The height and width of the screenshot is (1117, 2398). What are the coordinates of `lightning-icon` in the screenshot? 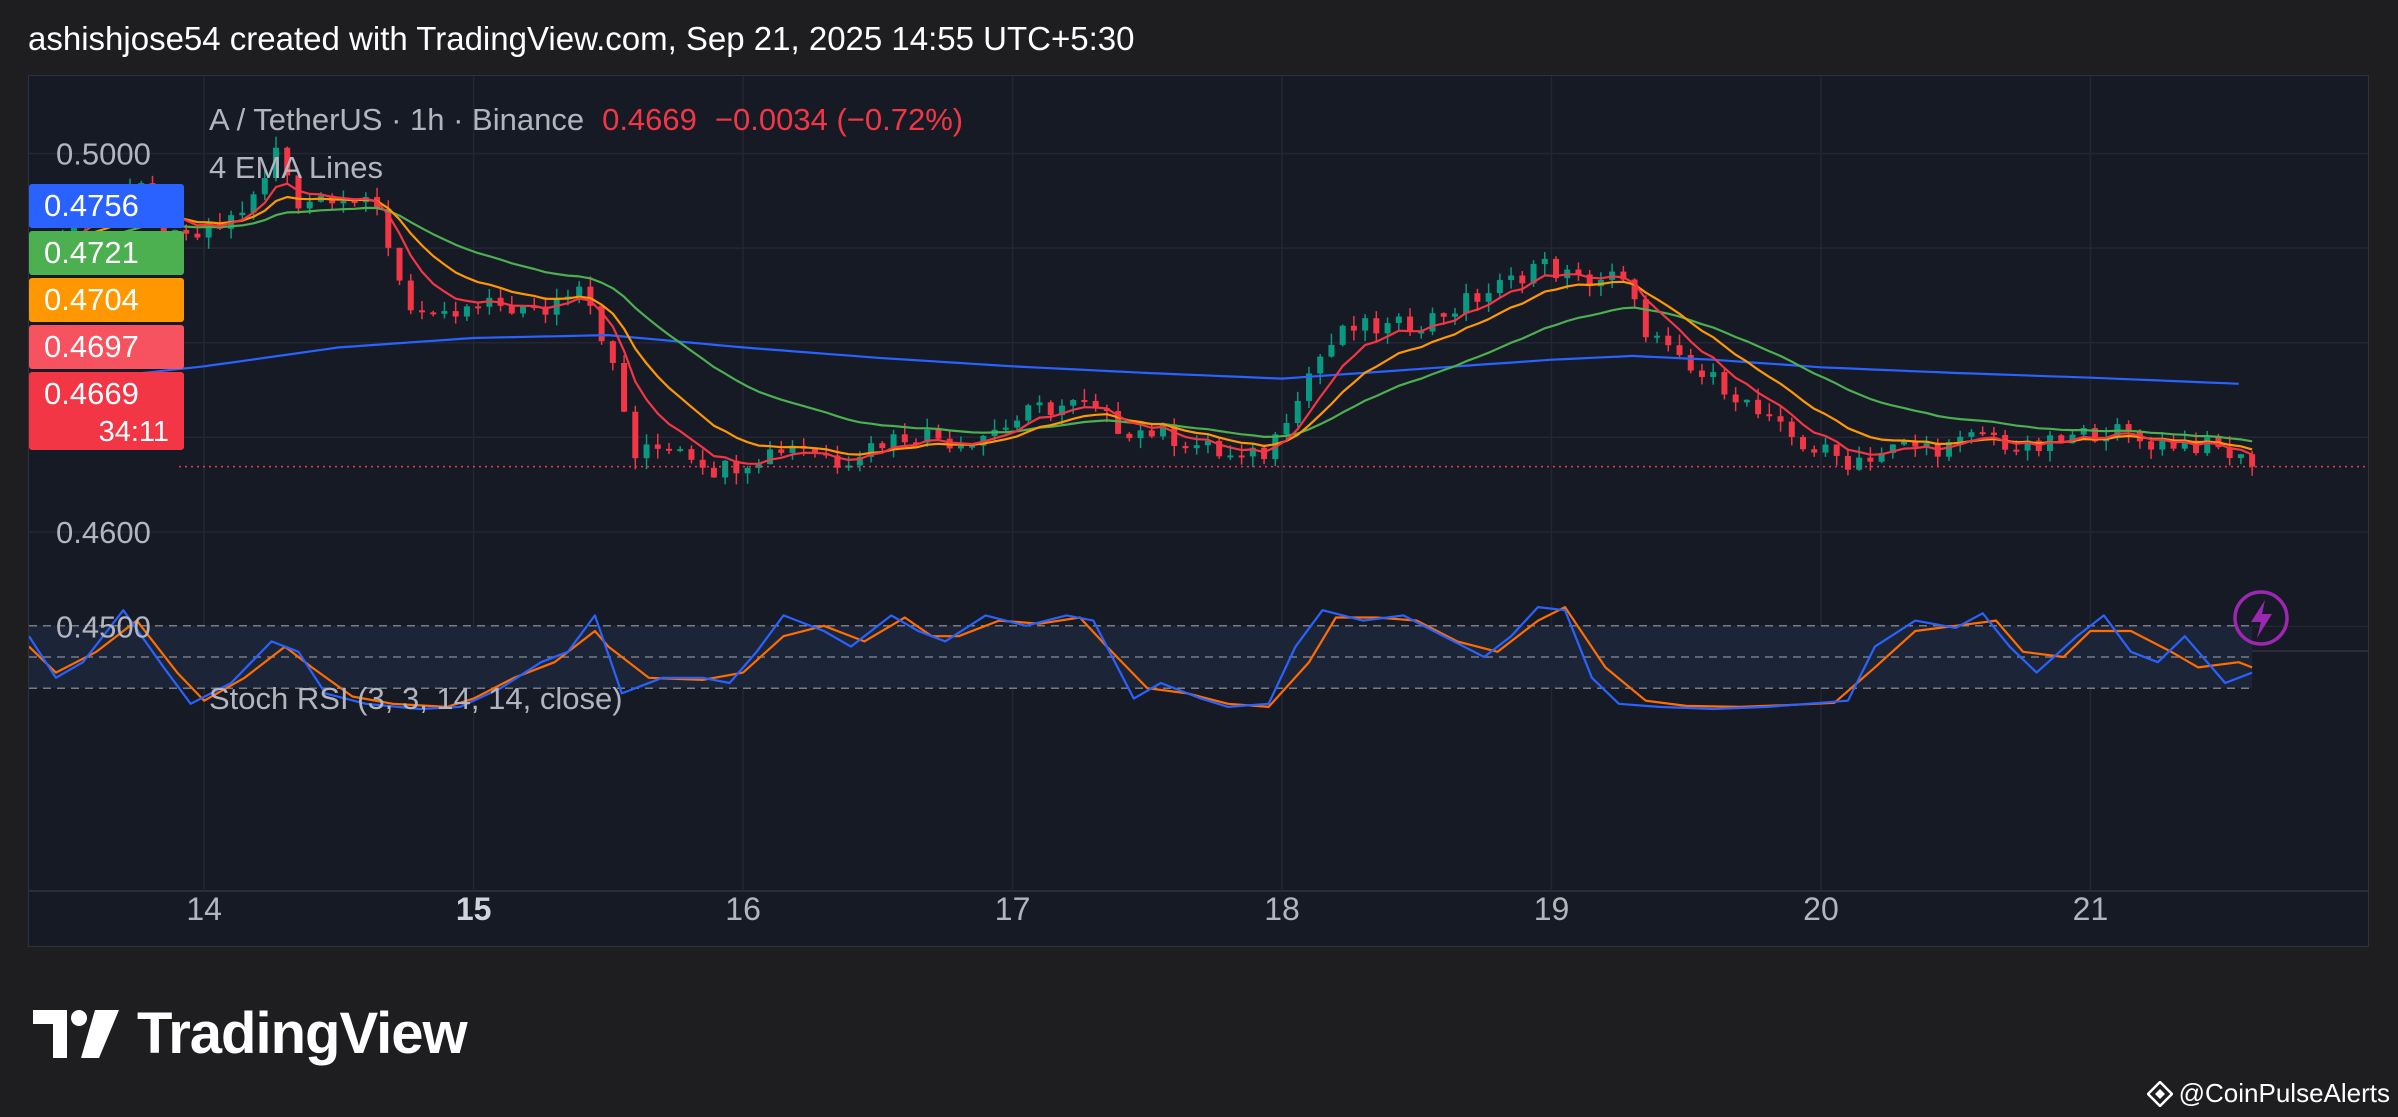 It's located at (2261, 618).